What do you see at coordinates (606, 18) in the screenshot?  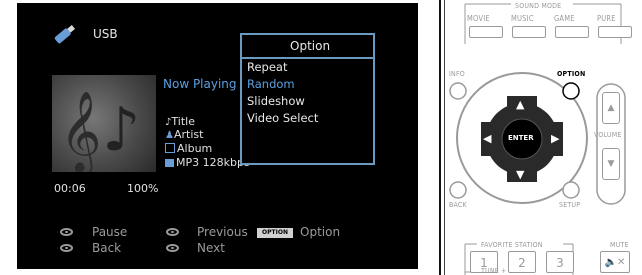 I see `sound-mode-pure-label: PURE` at bounding box center [606, 18].